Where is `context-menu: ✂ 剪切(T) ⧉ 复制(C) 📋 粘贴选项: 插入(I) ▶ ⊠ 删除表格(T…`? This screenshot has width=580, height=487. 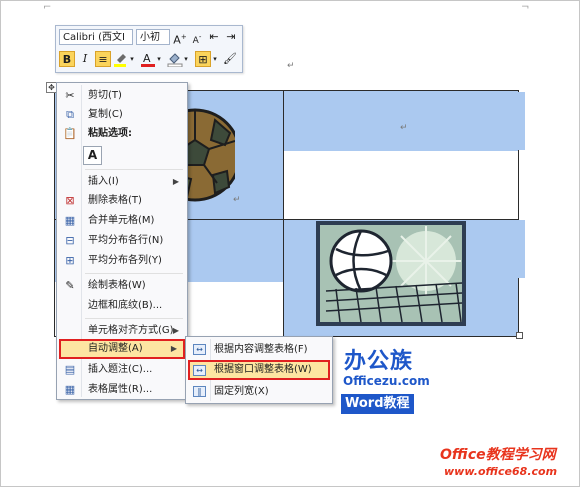 context-menu: ✂ 剪切(T) ⧉ 复制(C) 📋 粘贴选项: 插入(I) ▶ ⊠ 删除表格(T… is located at coordinates (122, 241).